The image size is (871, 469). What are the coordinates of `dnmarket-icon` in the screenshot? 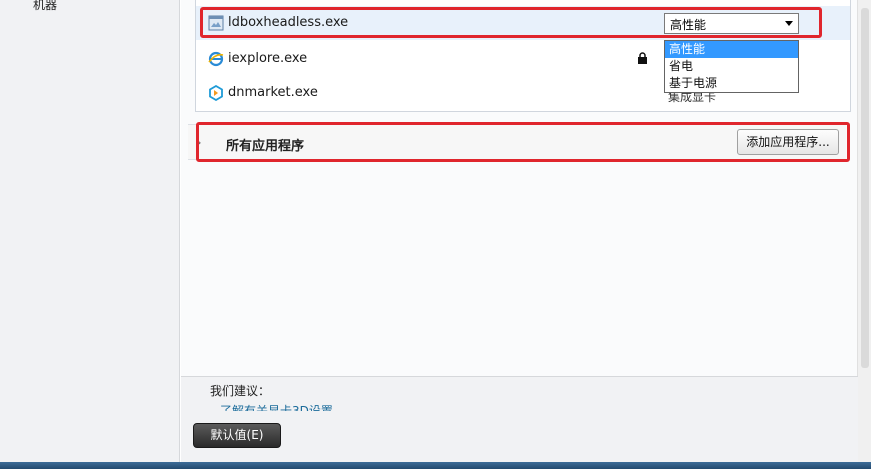 It's located at (216, 93).